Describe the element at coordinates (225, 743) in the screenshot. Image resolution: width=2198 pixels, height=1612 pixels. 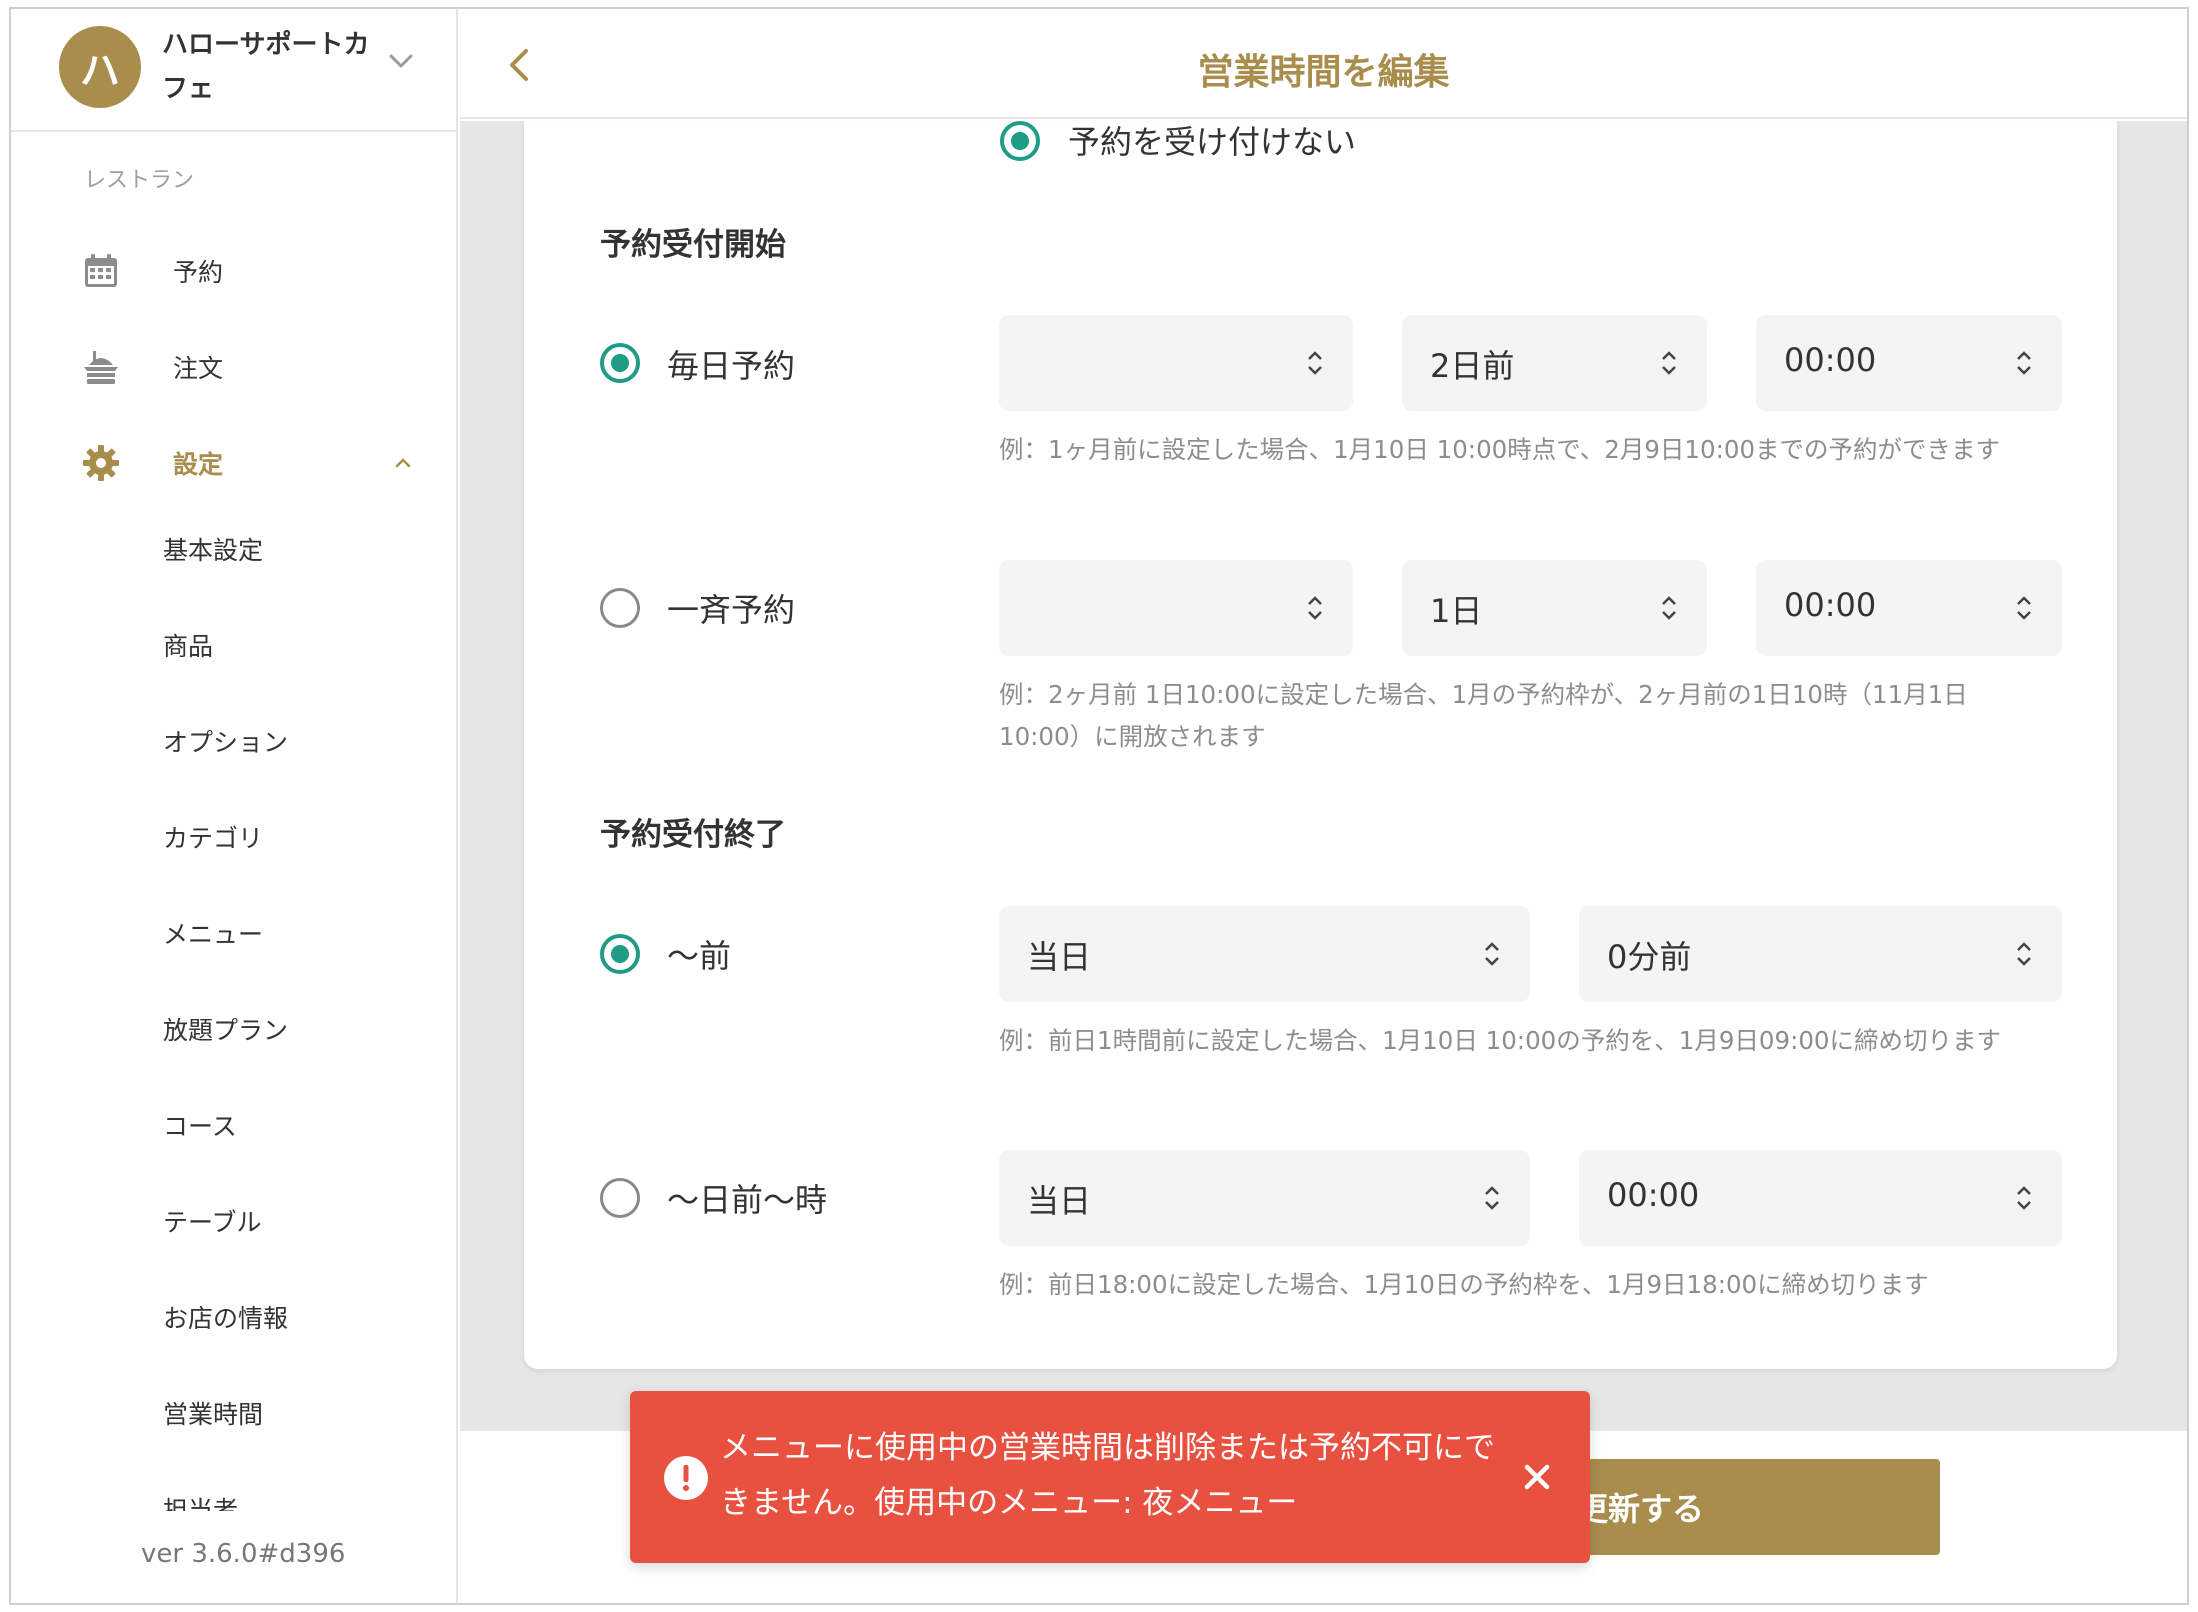
I see `sidebar-subitem-options: オプション` at that location.